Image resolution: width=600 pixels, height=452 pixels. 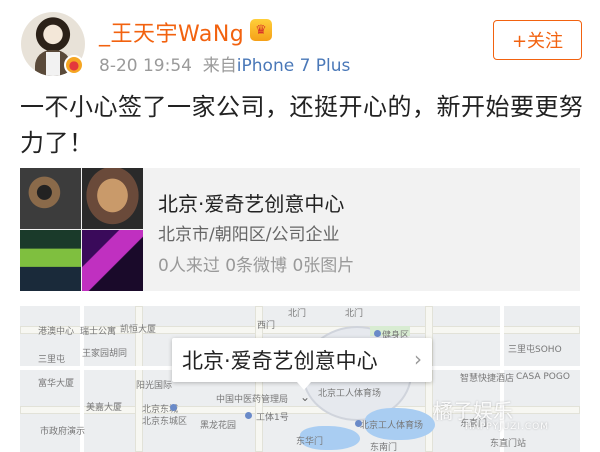 I want to click on map-label: 富华大厦, so click(x=56, y=384).